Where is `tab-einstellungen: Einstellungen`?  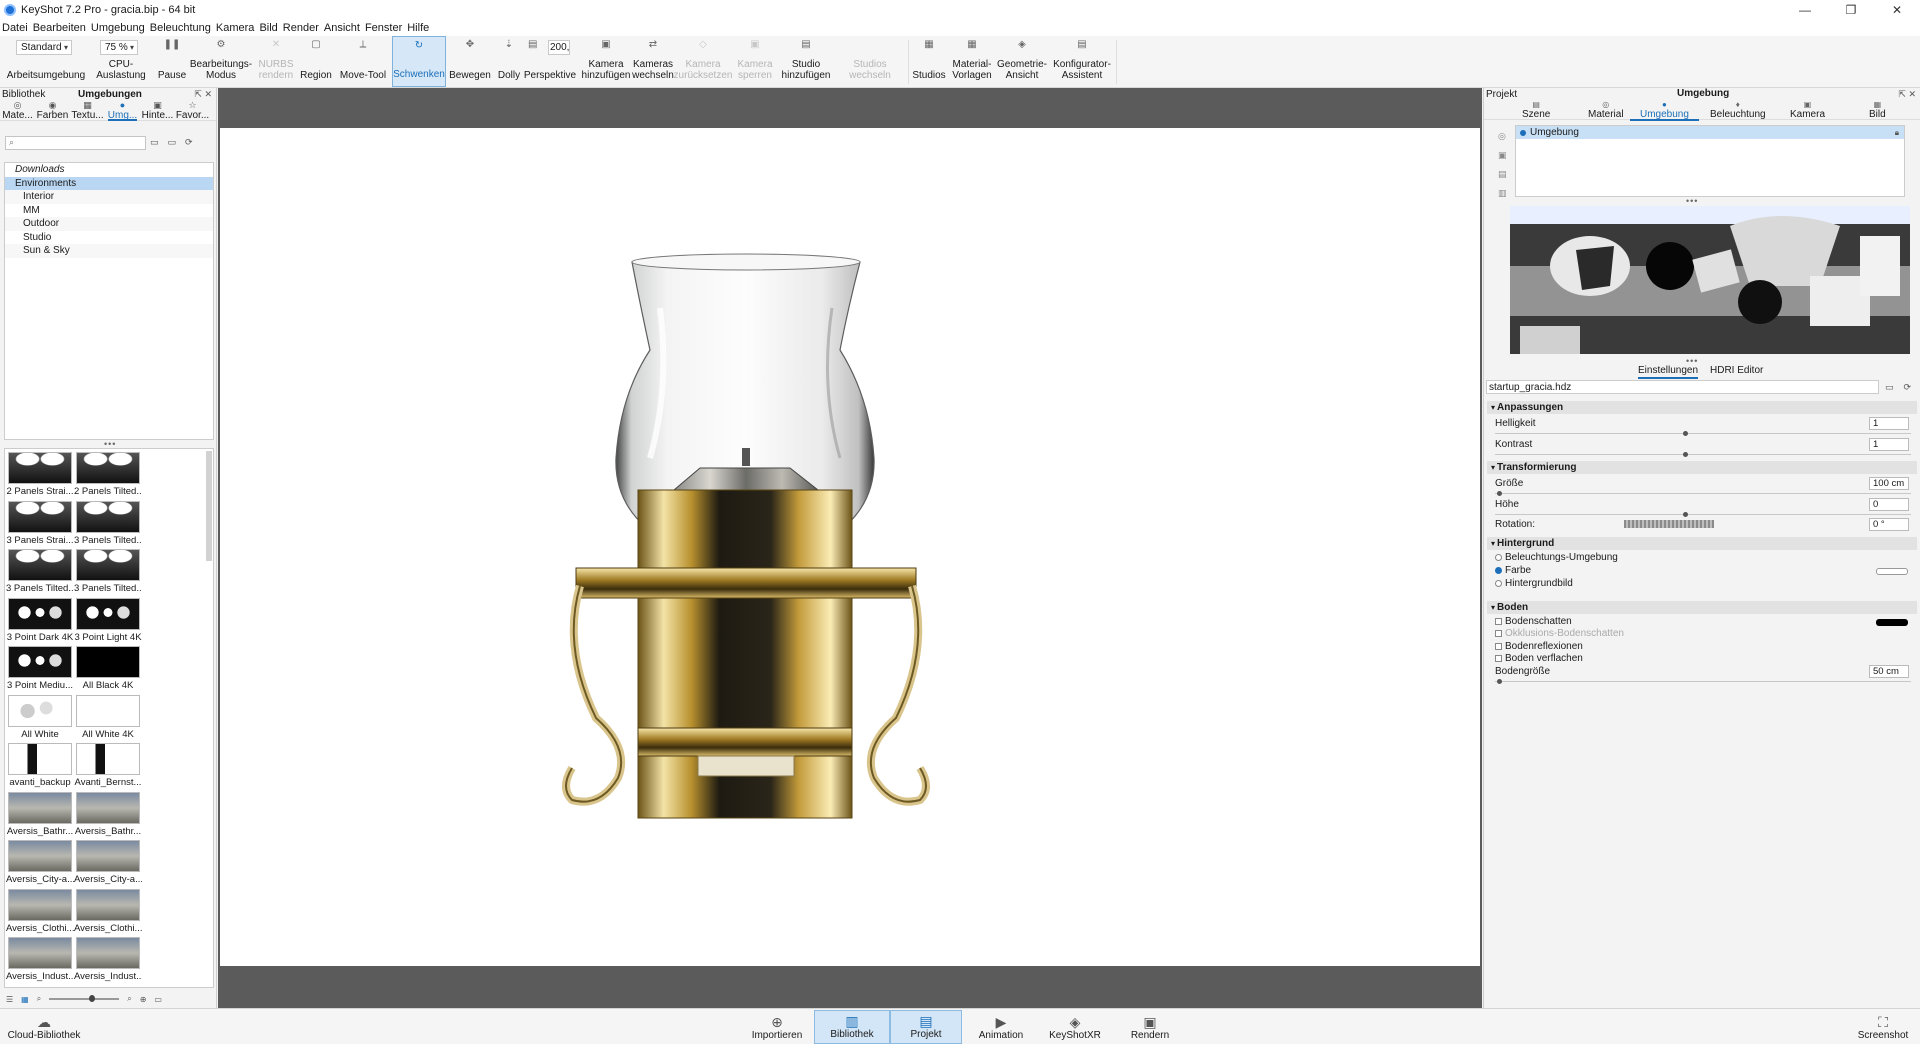 tab-einstellungen: Einstellungen is located at coordinates (1668, 372).